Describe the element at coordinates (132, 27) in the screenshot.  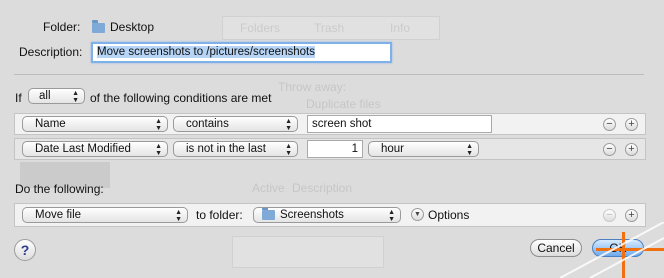
I see `folder-name: Desktop` at that location.